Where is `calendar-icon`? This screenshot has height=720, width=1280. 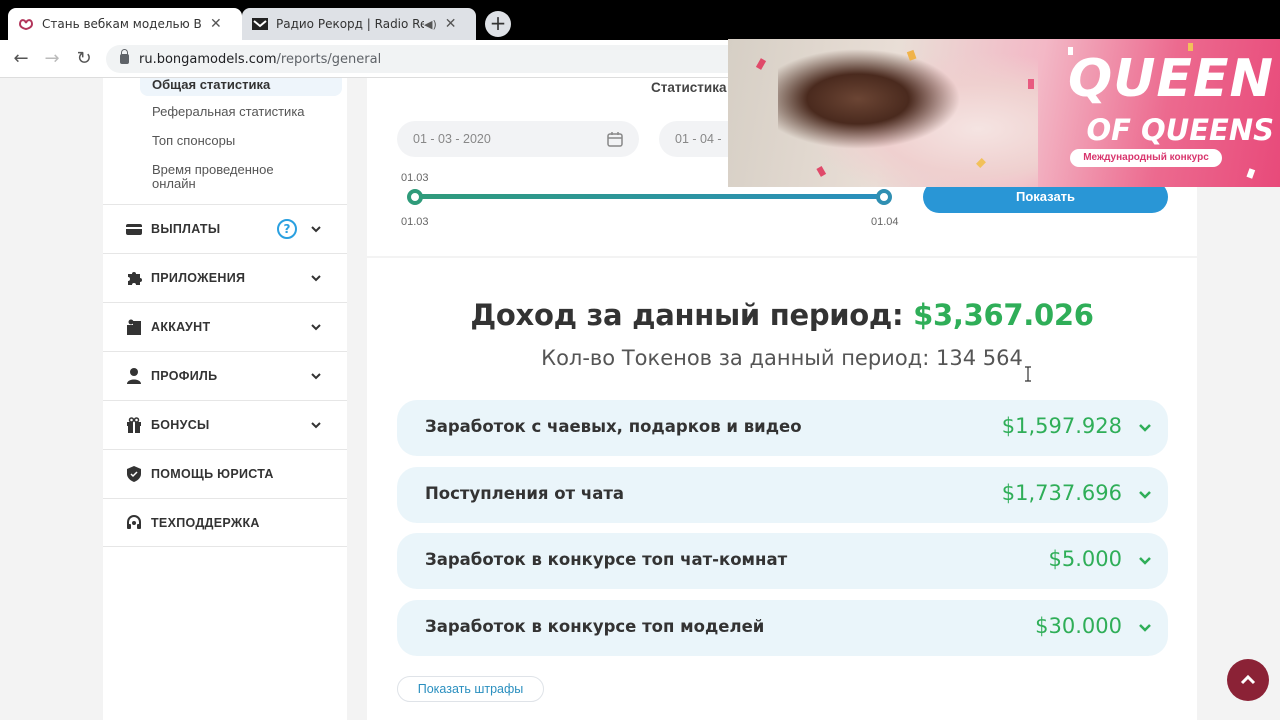
calendar-icon is located at coordinates (615, 139).